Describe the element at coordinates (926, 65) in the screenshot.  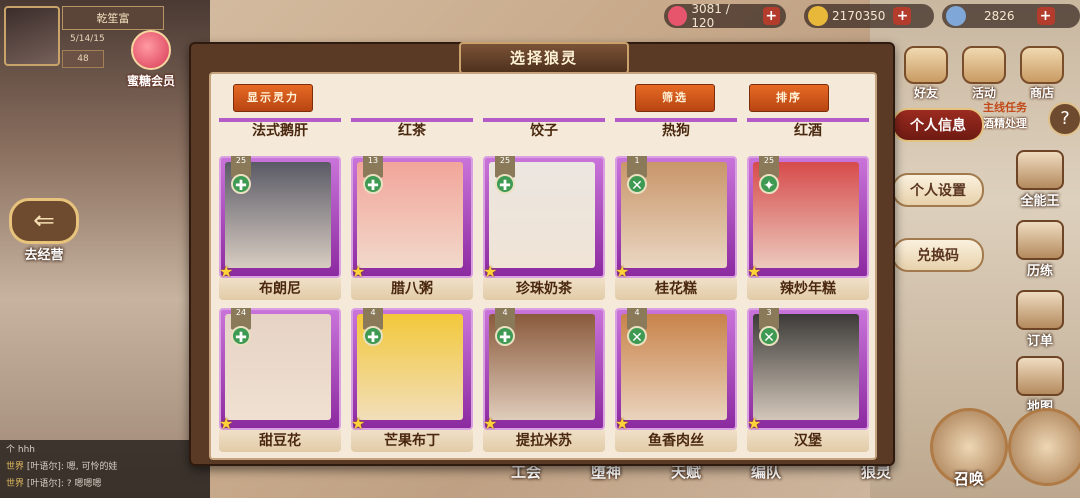
I see `friends-icon` at that location.